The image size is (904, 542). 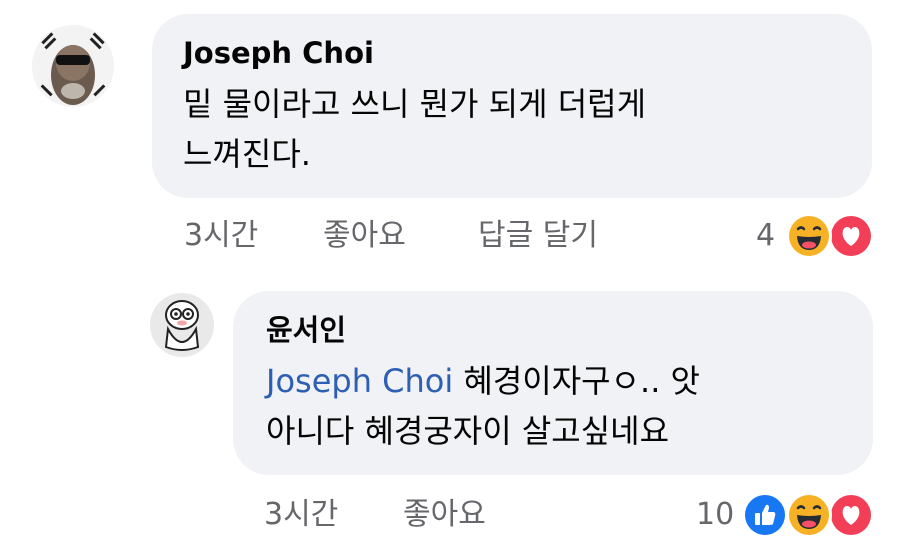 What do you see at coordinates (414, 129) in the screenshot?
I see `comment-text: 밑 물이라고 쓰니 뭔가 되게 더럽게 느껴진다.` at bounding box center [414, 129].